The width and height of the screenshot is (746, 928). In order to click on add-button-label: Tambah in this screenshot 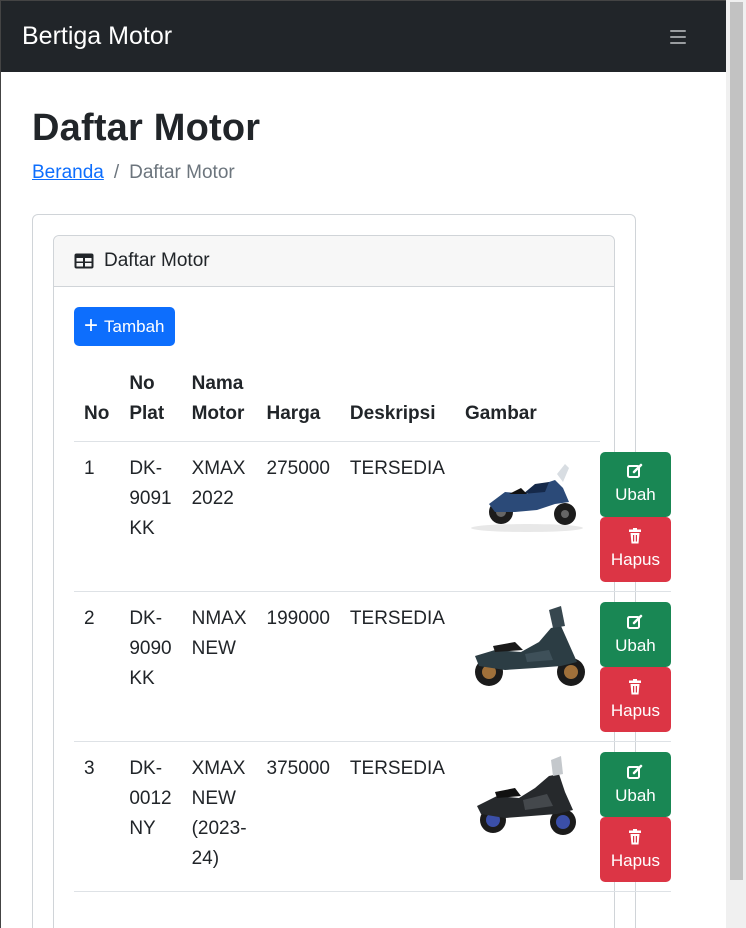, I will do `click(134, 326)`.